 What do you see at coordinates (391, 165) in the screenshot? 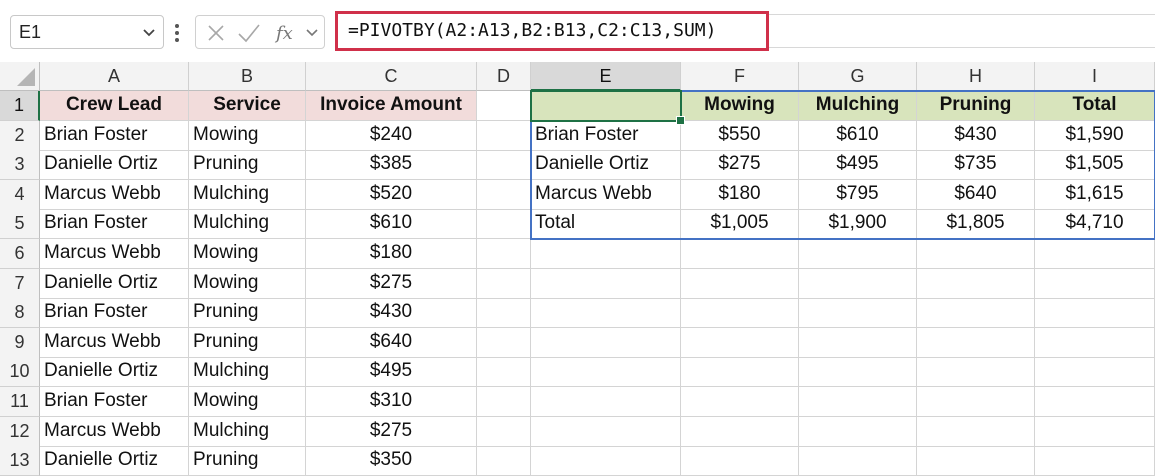
I see `source-data-cell: $385` at bounding box center [391, 165].